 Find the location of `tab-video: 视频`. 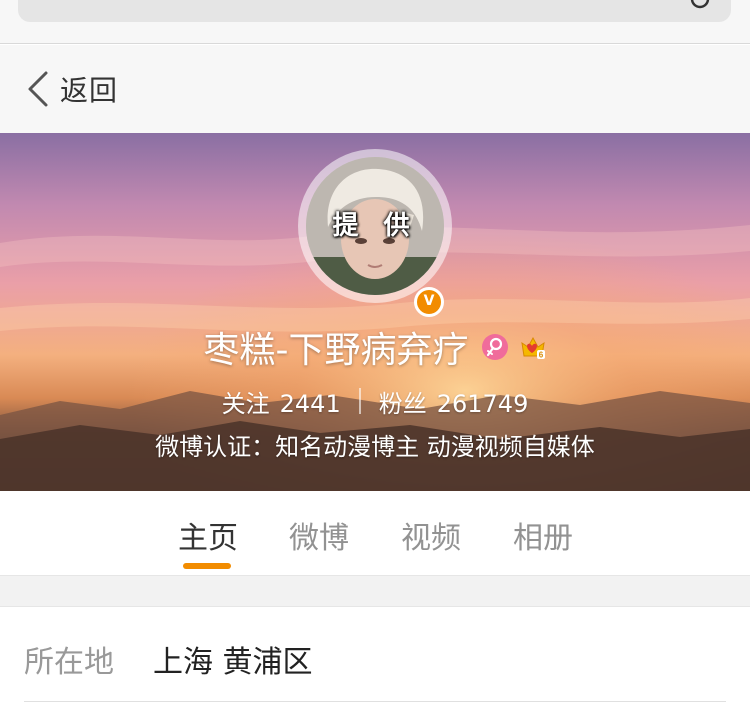

tab-video: 视频 is located at coordinates (431, 535).